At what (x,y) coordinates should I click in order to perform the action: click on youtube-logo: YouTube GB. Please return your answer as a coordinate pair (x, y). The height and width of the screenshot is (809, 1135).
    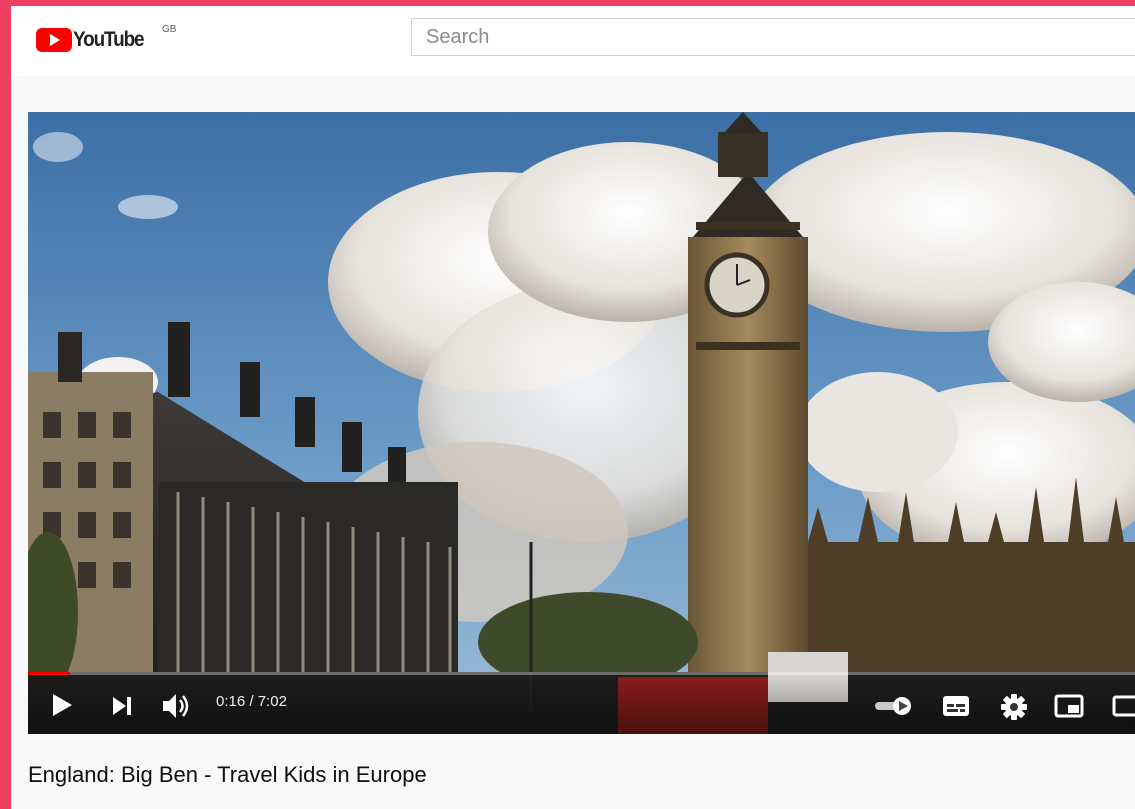
    Looking at the image, I should click on (106, 39).